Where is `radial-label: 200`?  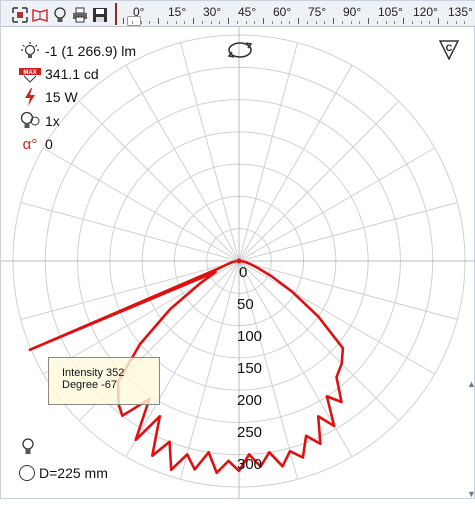 radial-label: 200 is located at coordinates (249, 400).